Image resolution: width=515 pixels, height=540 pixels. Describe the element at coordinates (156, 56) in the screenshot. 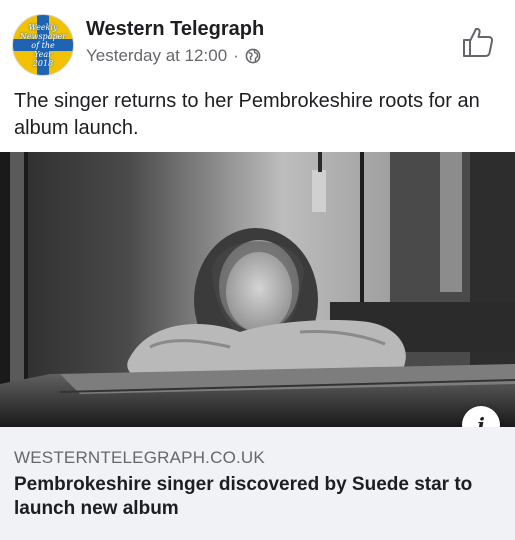

I see `post-timestamp: Yesterday at 12:00` at that location.